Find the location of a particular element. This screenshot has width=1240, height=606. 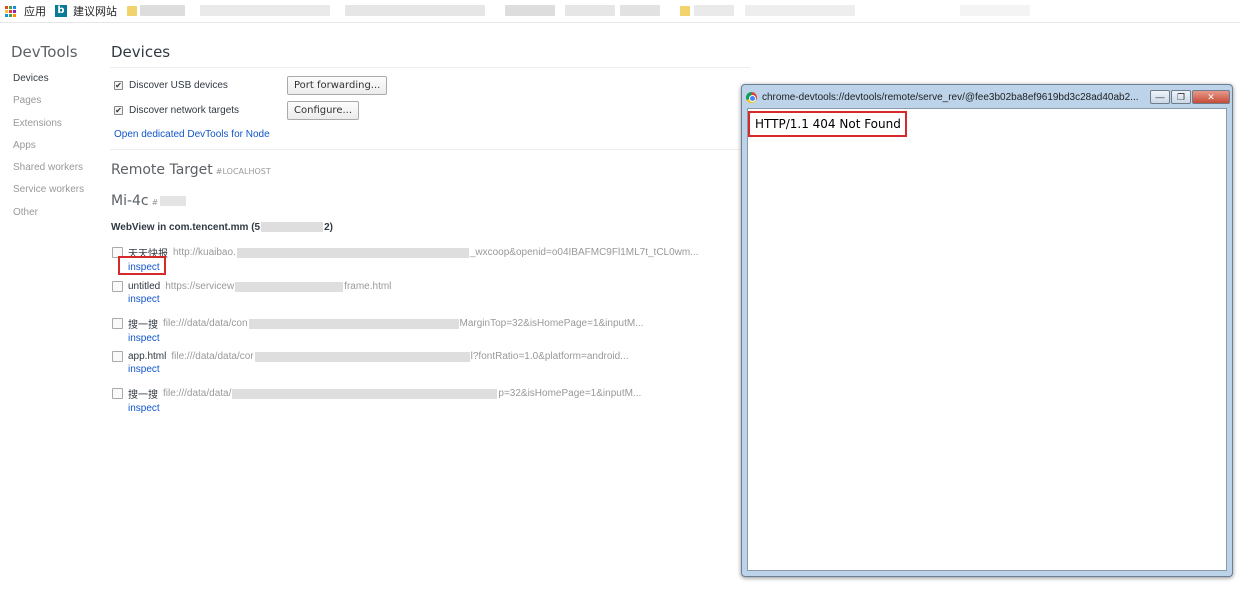

redacted-serial is located at coordinates (173, 201).